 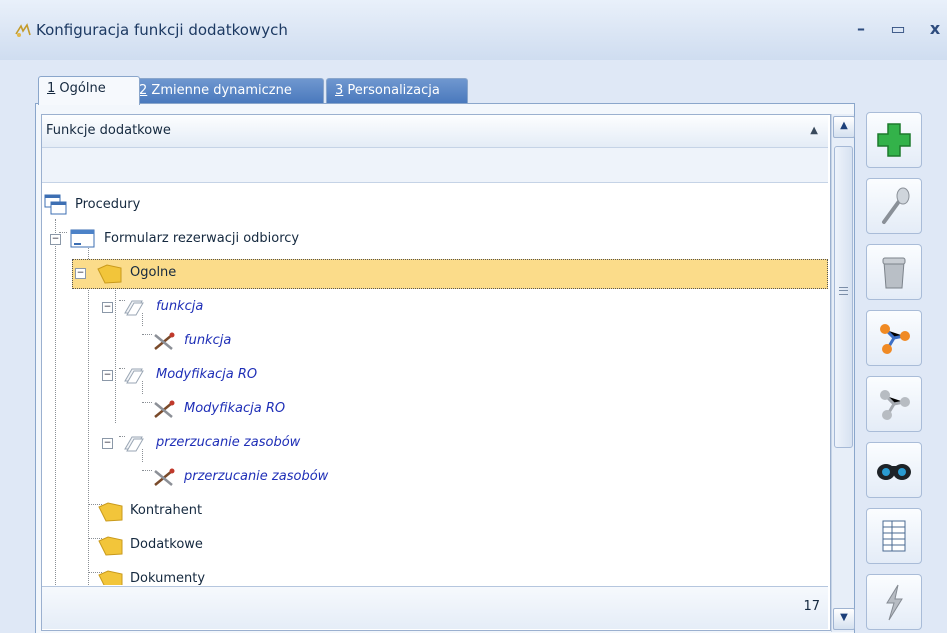 I want to click on unlink-icon, so click(x=895, y=405).